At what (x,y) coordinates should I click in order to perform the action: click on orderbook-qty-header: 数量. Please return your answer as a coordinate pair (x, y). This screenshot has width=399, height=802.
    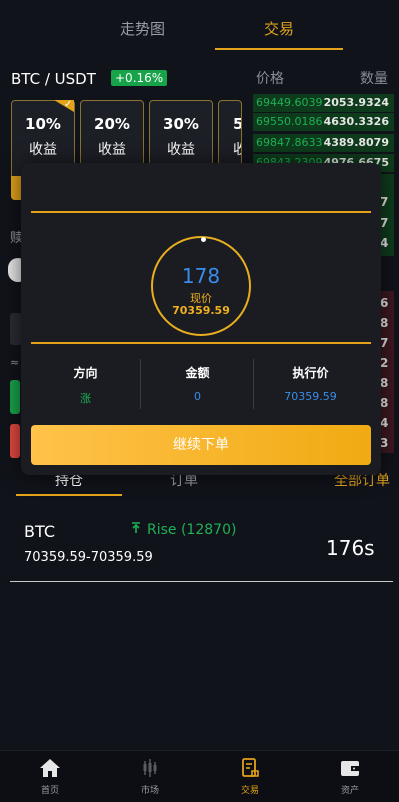
    Looking at the image, I should click on (374, 79).